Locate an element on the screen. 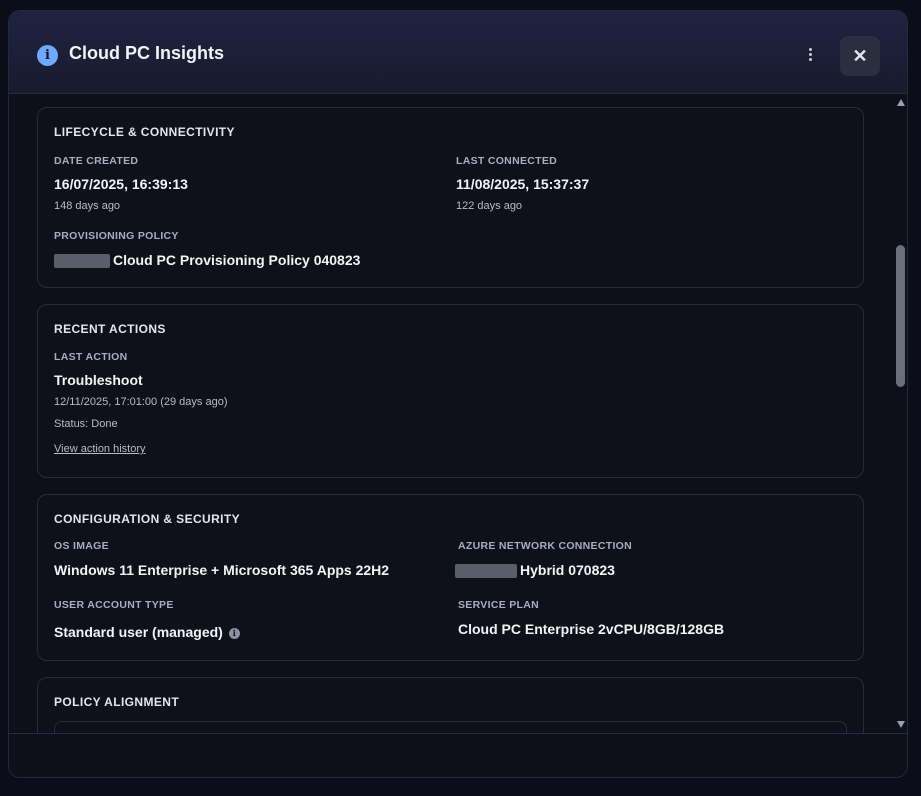  kebab-menu-icon is located at coordinates (810, 49).